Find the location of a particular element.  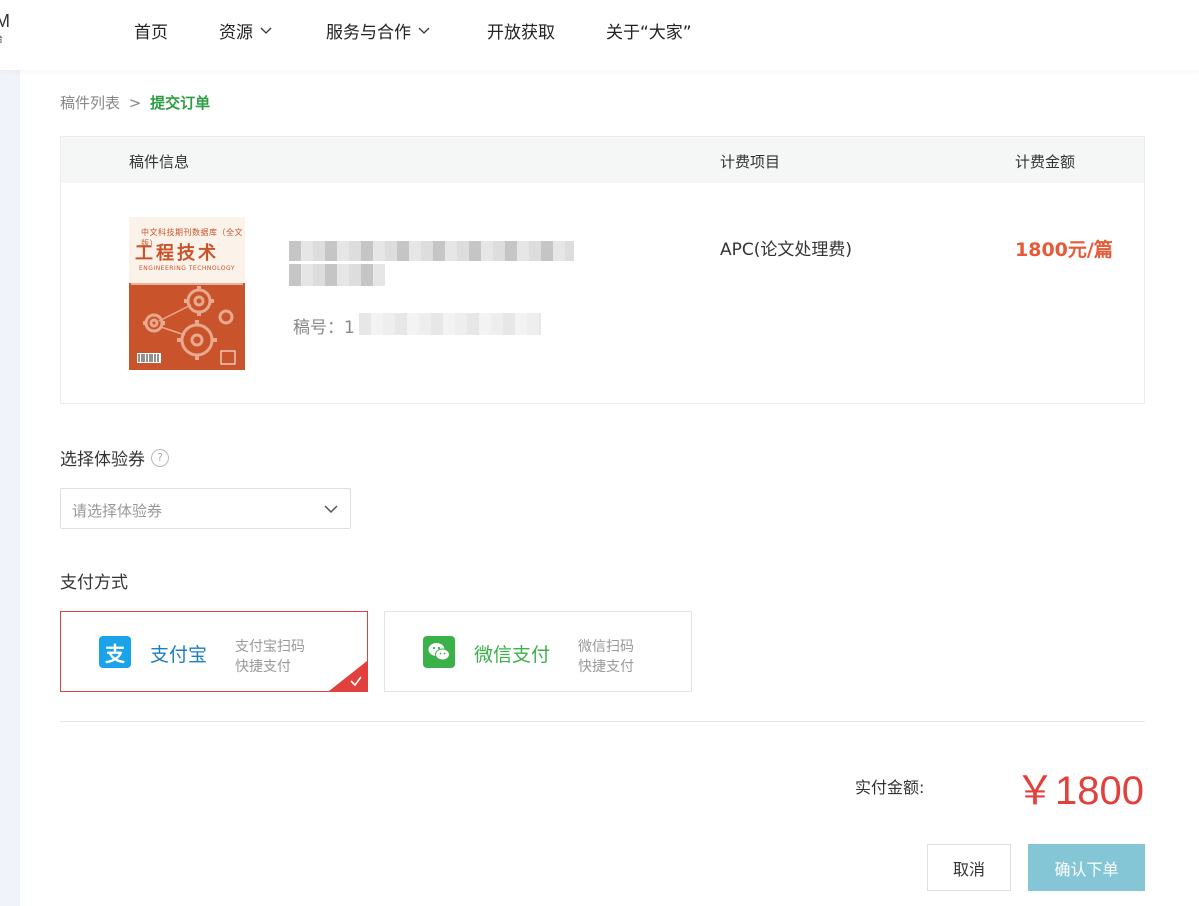

coupon-section-title: 选择体验券 ? is located at coordinates (114, 457).